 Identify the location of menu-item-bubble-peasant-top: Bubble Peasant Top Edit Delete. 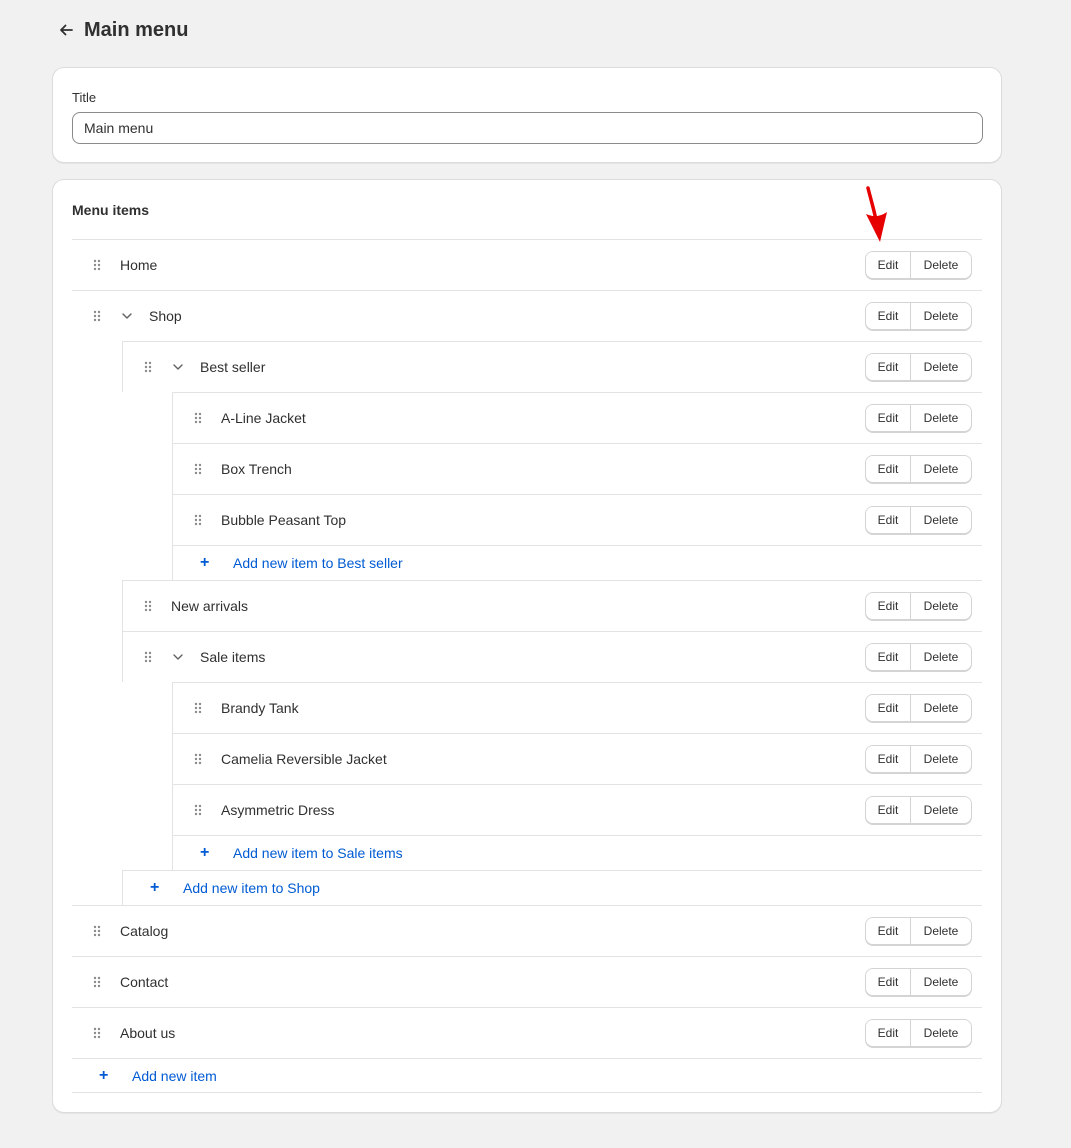
(577, 519).